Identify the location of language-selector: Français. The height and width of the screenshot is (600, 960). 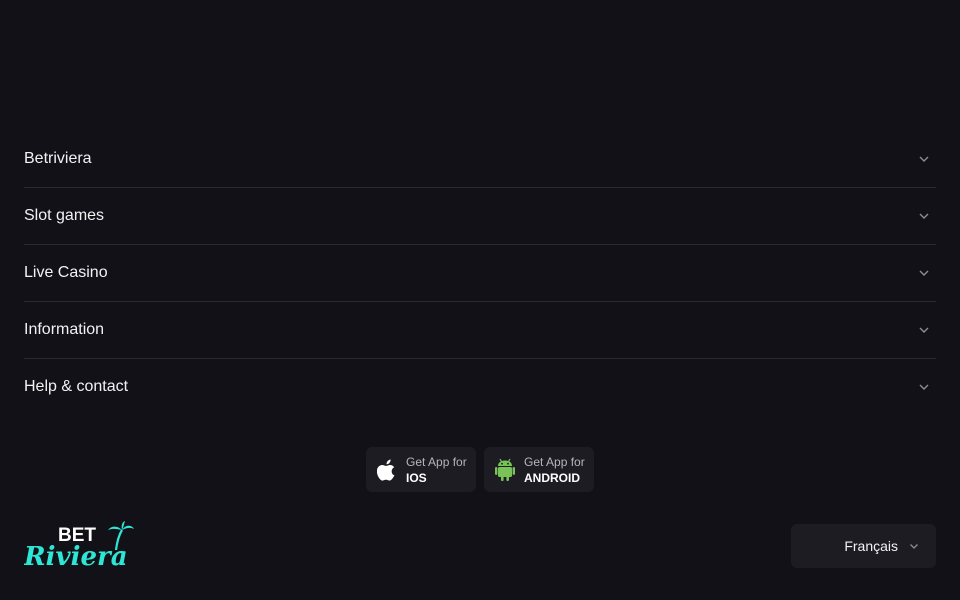
(863, 546).